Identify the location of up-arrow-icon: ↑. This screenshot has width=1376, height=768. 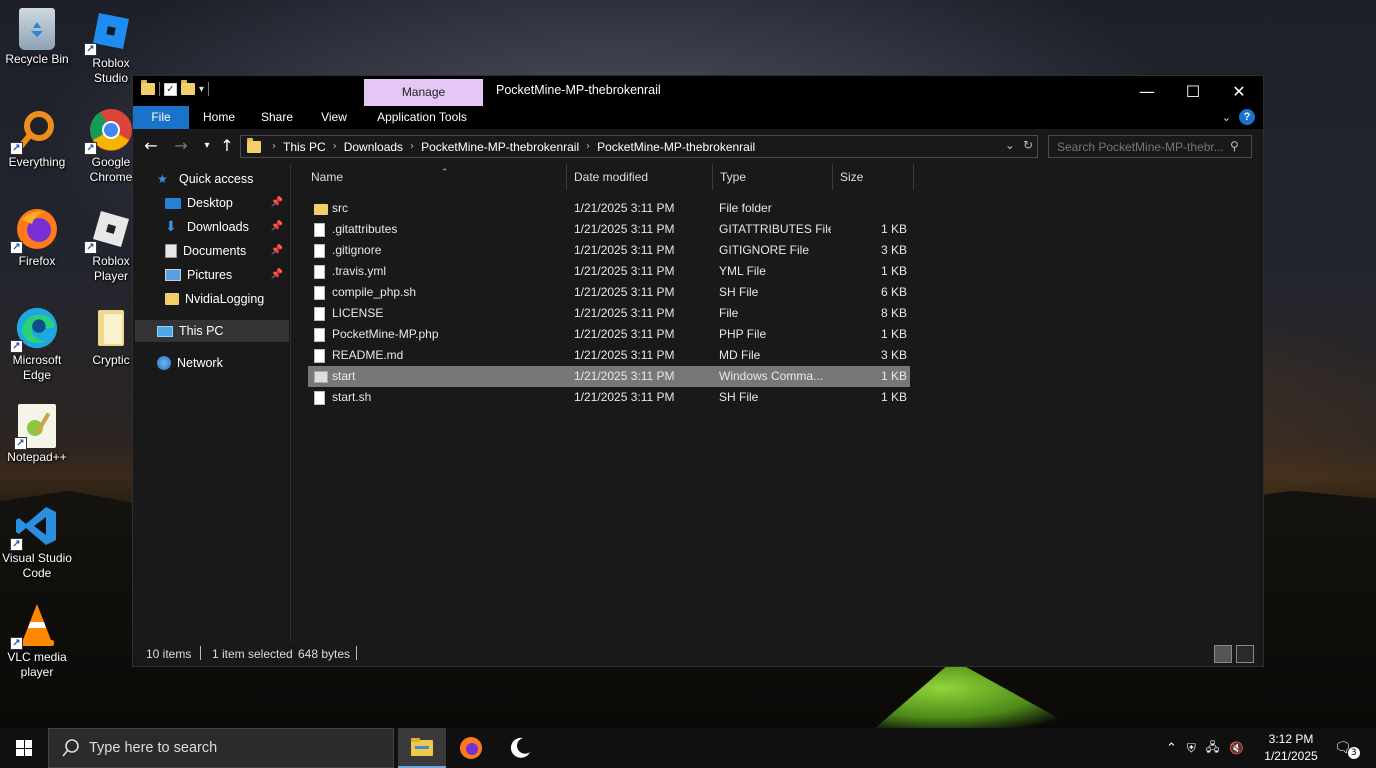
(227, 146).